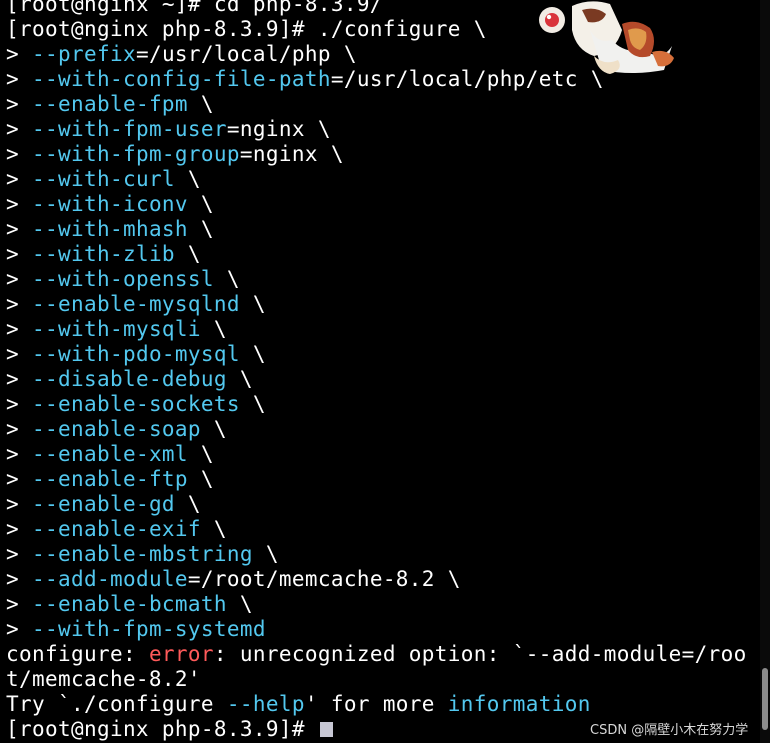 Image resolution: width=770 pixels, height=743 pixels. Describe the element at coordinates (380, 429) in the screenshot. I see `terminal-line: > --enable-soap \` at that location.